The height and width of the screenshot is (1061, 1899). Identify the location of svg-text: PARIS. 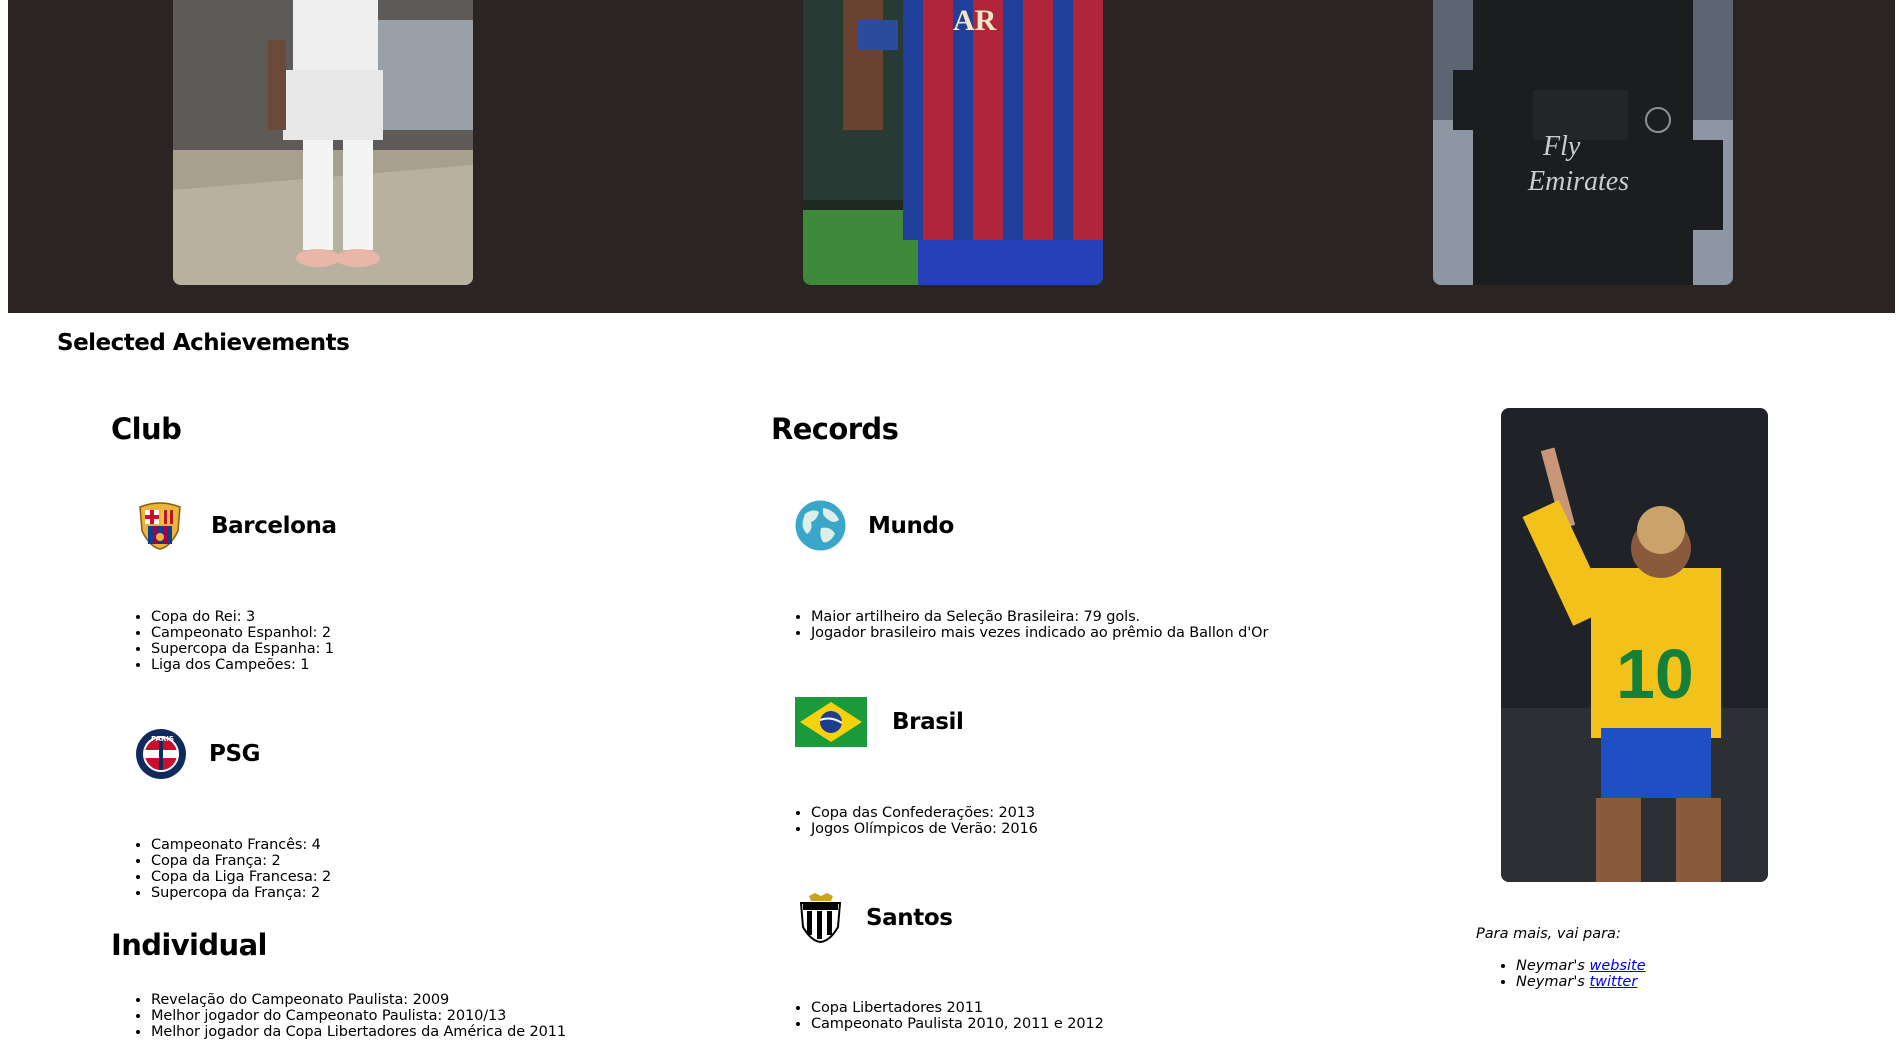
(162, 739).